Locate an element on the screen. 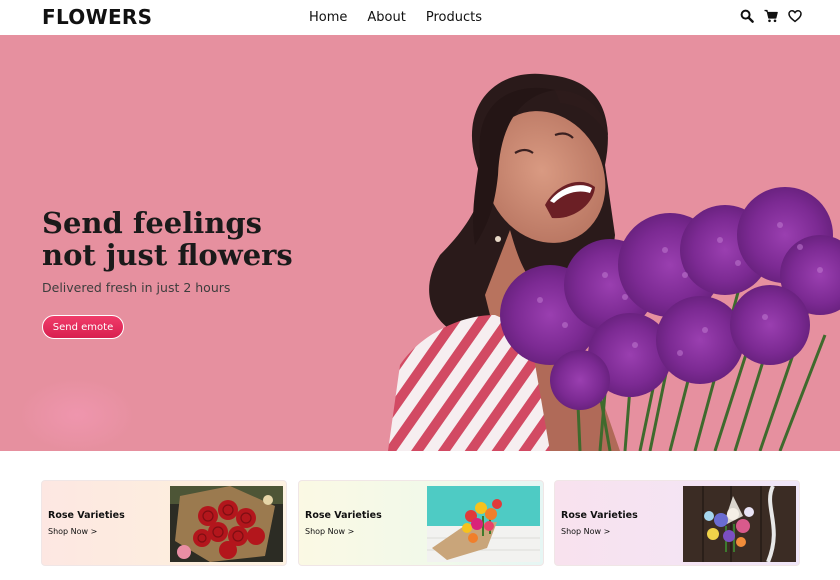  hero-glow-decoration is located at coordinates (77, 415).